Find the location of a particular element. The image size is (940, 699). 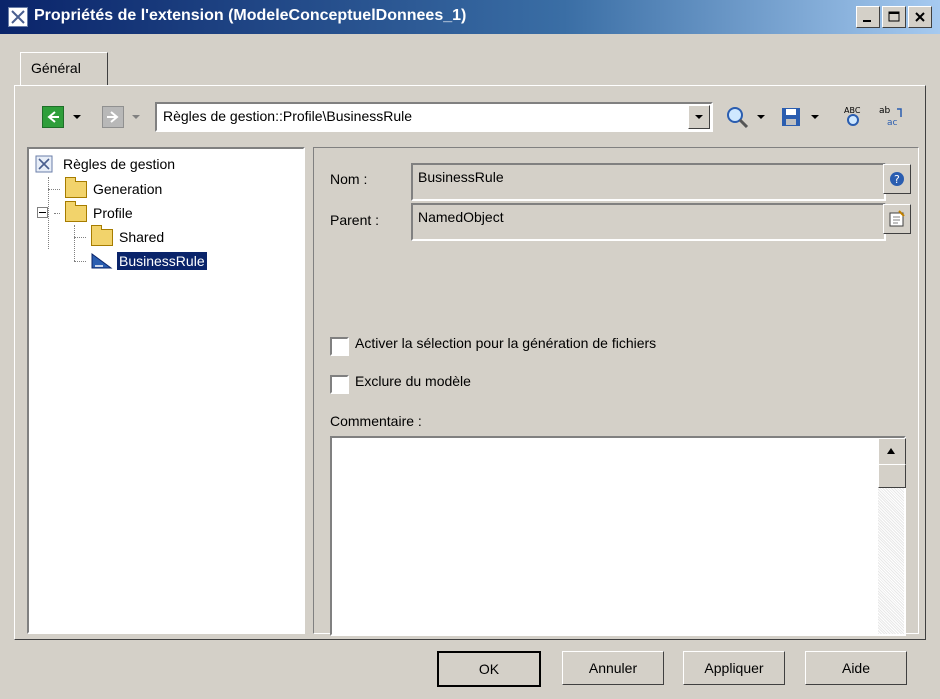

properties-icon is located at coordinates (897, 218).